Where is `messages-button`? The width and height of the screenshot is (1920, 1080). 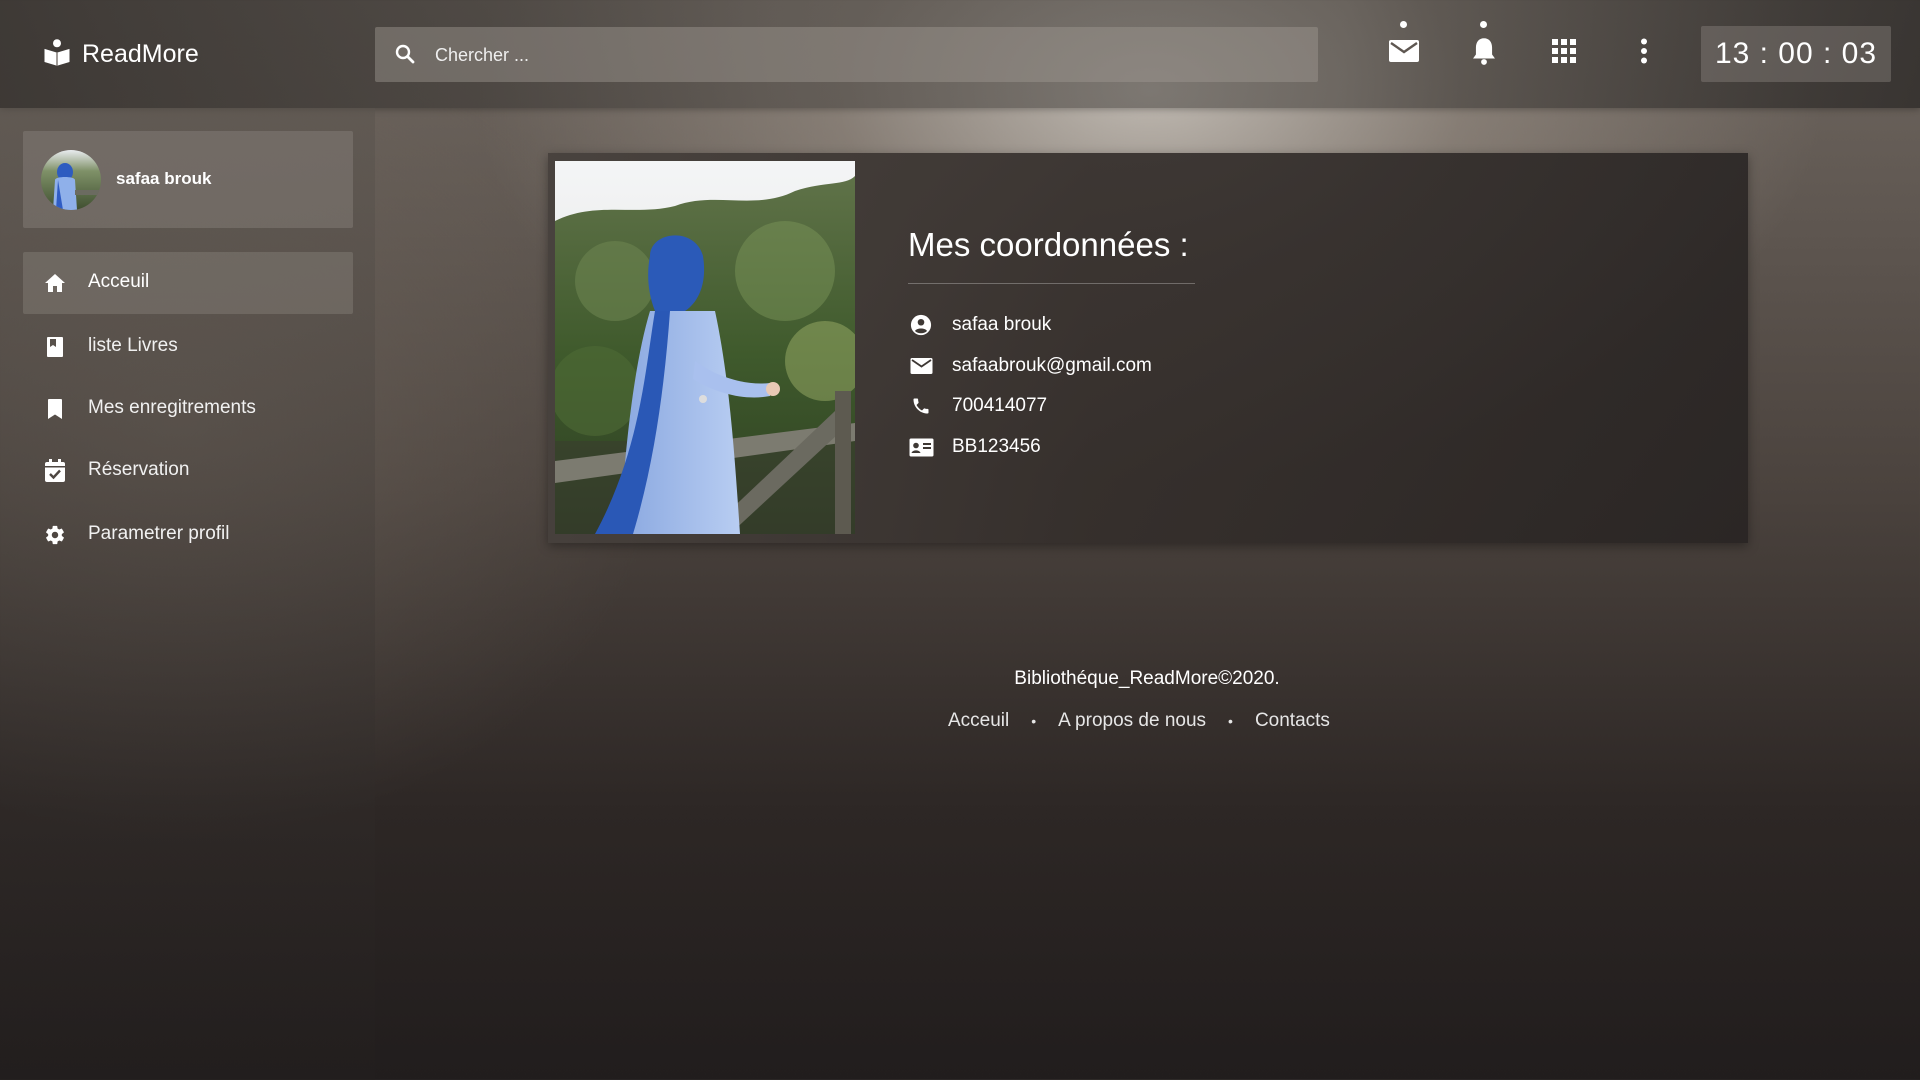
messages-button is located at coordinates (1404, 46).